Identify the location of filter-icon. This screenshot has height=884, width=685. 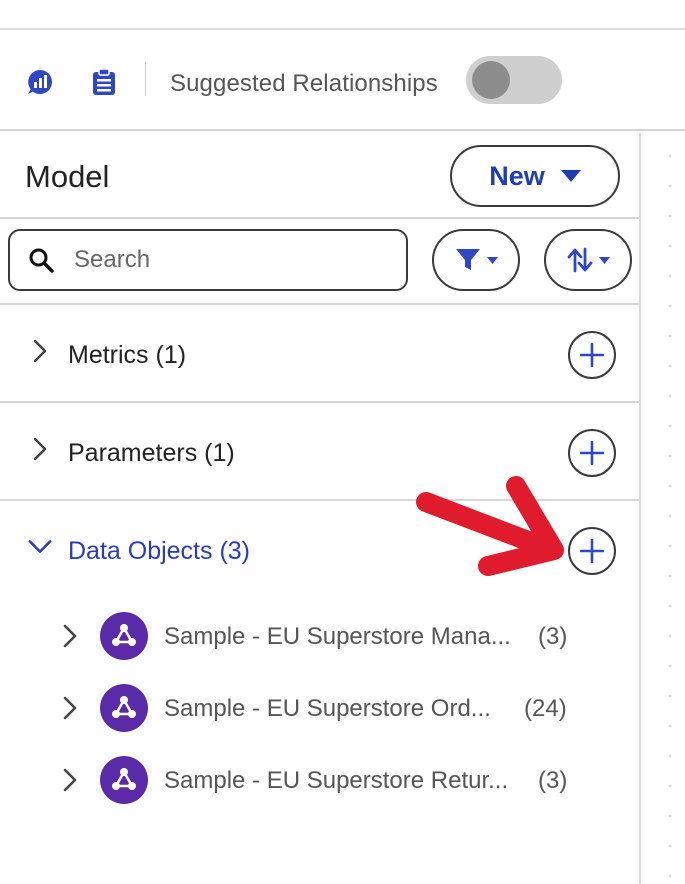
(467, 259).